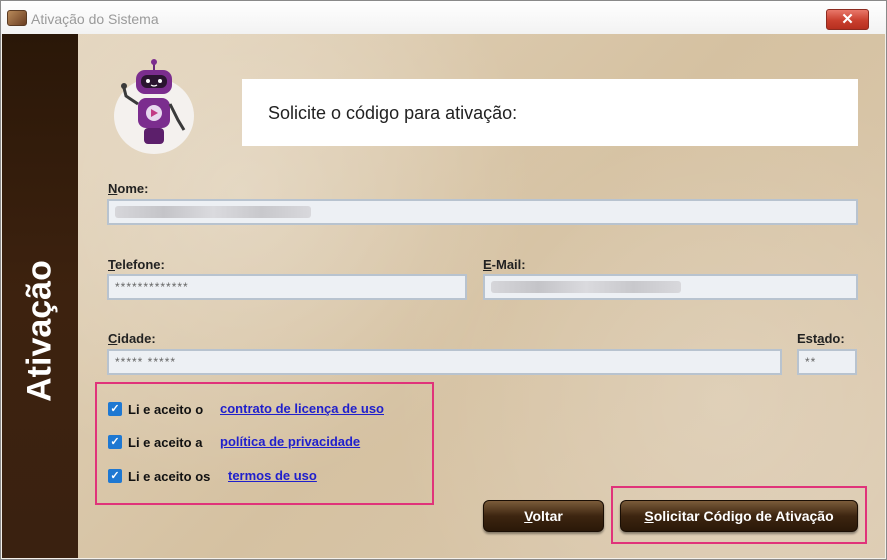  What do you see at coordinates (444, 362) in the screenshot?
I see `cidade-field: ***** *****` at bounding box center [444, 362].